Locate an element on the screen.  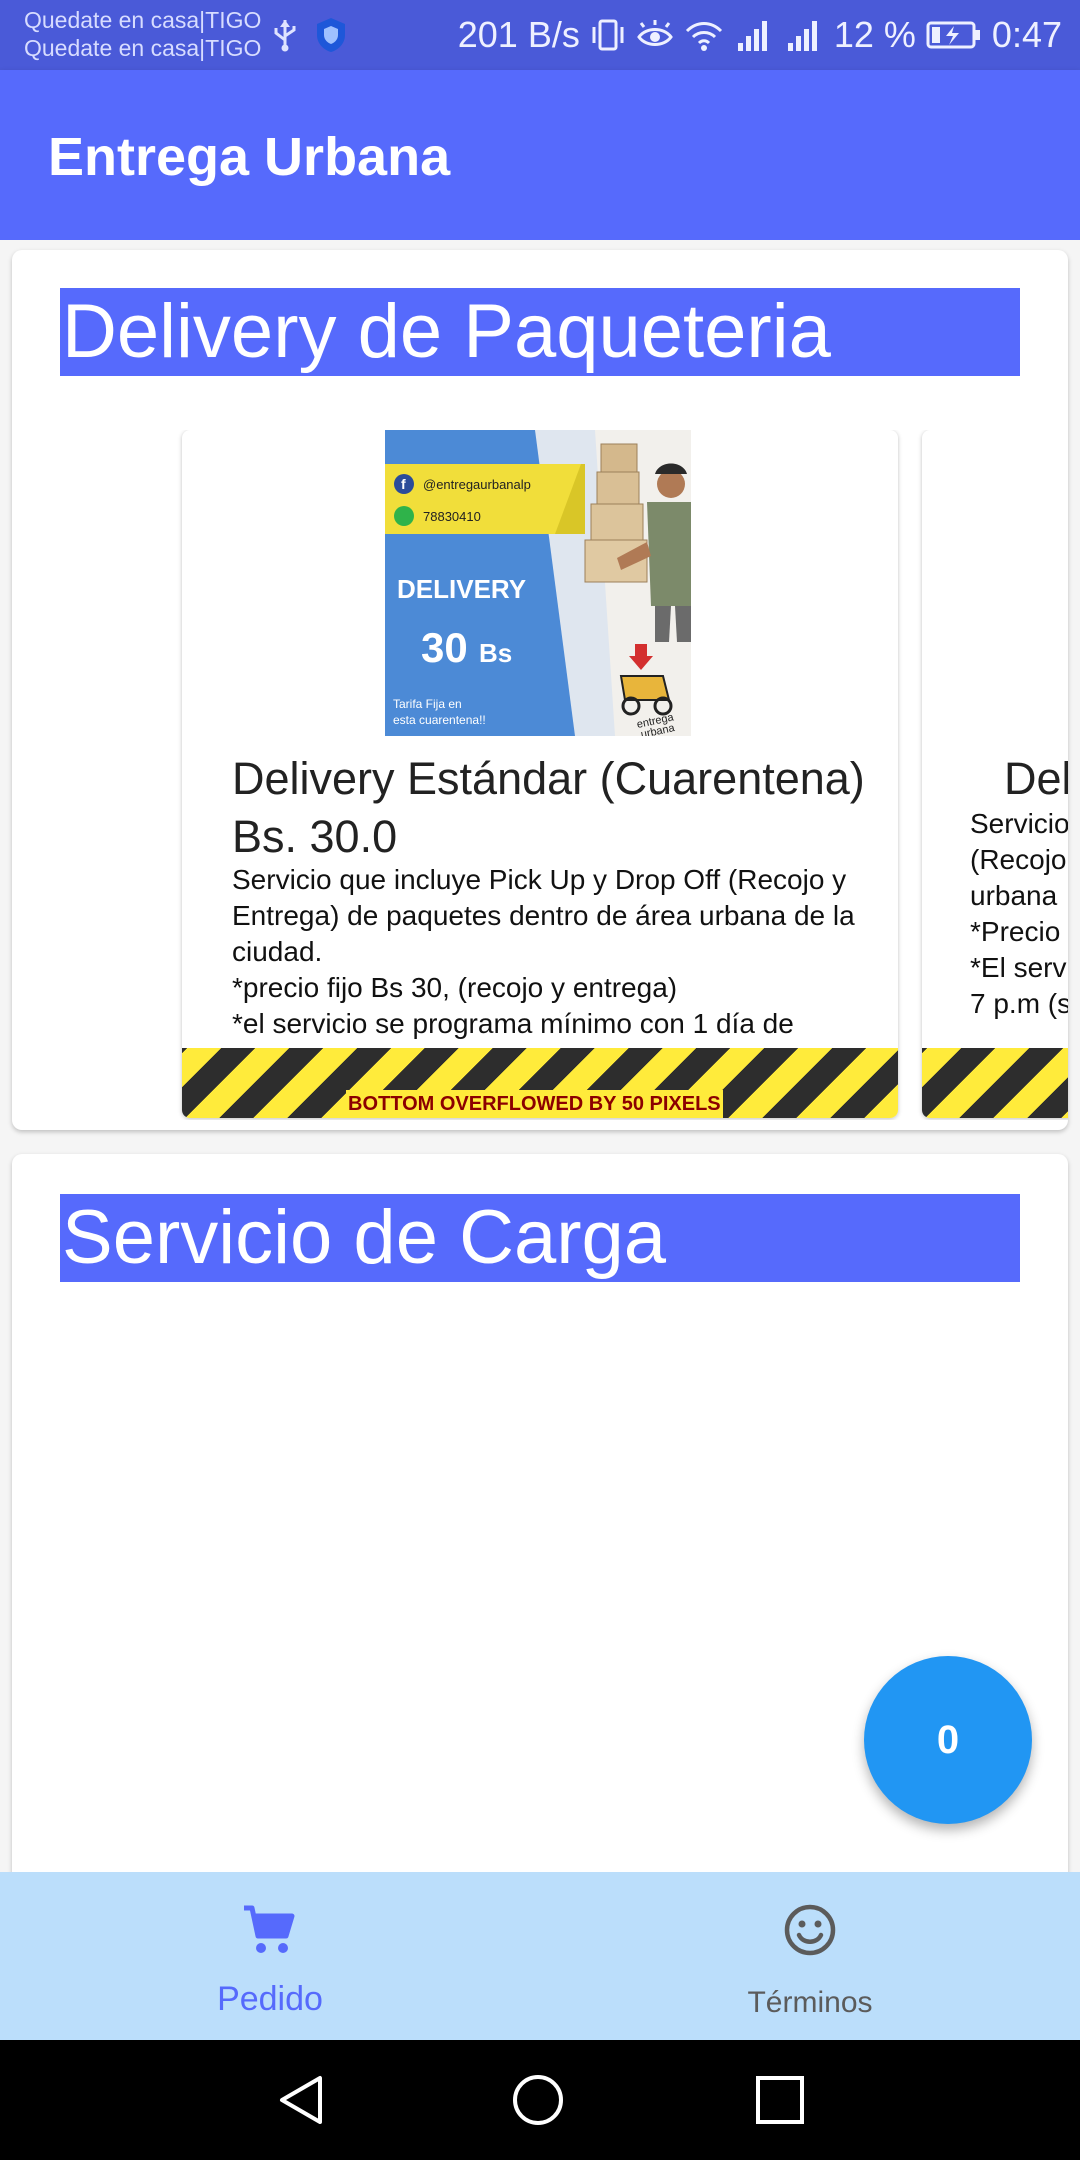
cart-count: 0 is located at coordinates (948, 1739).